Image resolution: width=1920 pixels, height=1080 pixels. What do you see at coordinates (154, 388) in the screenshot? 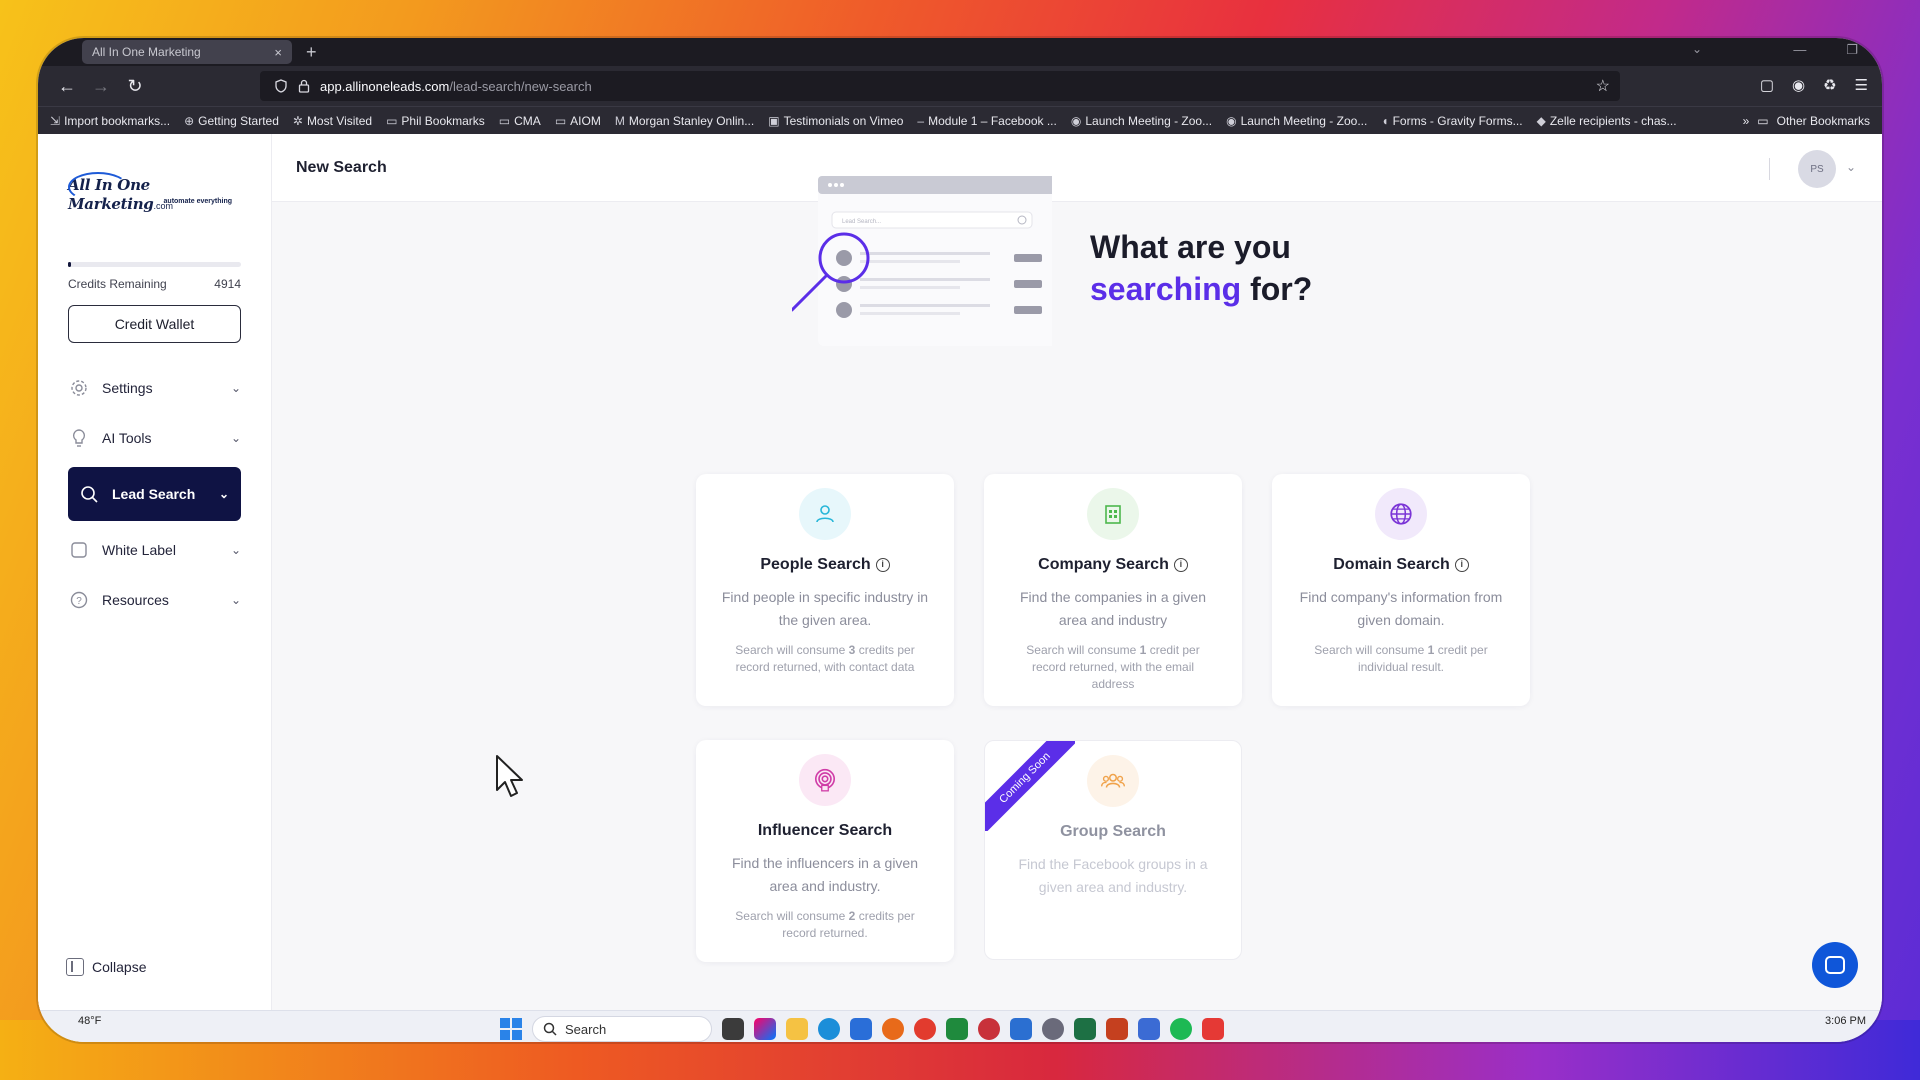
I see `sidebar-item-settings: Settings ⌄` at bounding box center [154, 388].